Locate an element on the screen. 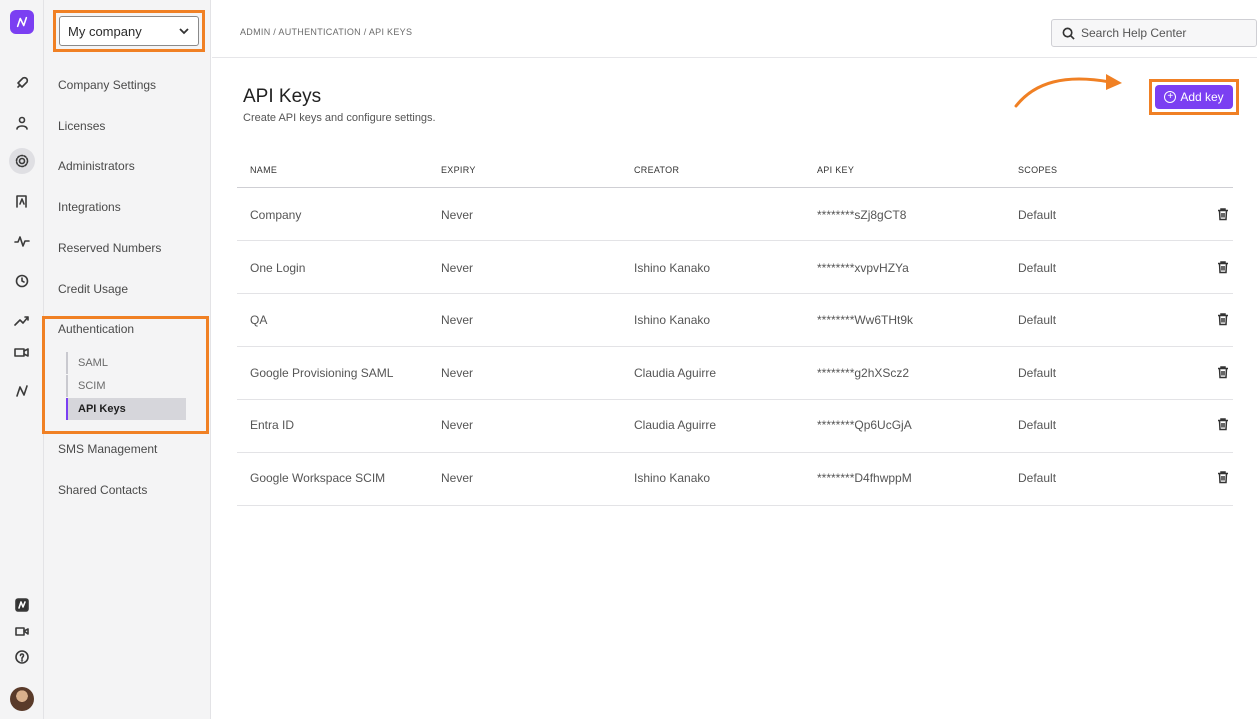 Image resolution: width=1257 pixels, height=719 pixels. icon-rail is located at coordinates (22, 359).